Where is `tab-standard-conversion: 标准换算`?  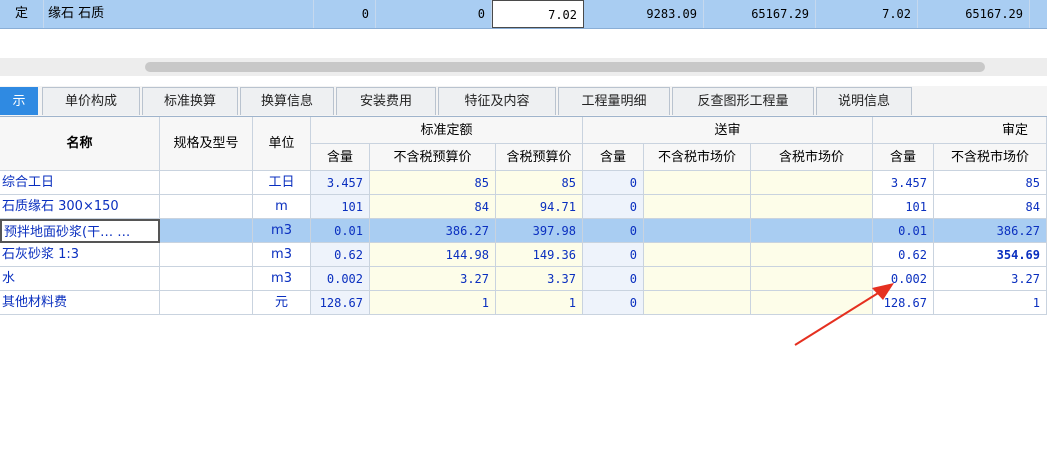
tab-standard-conversion: 标准换算 is located at coordinates (190, 101).